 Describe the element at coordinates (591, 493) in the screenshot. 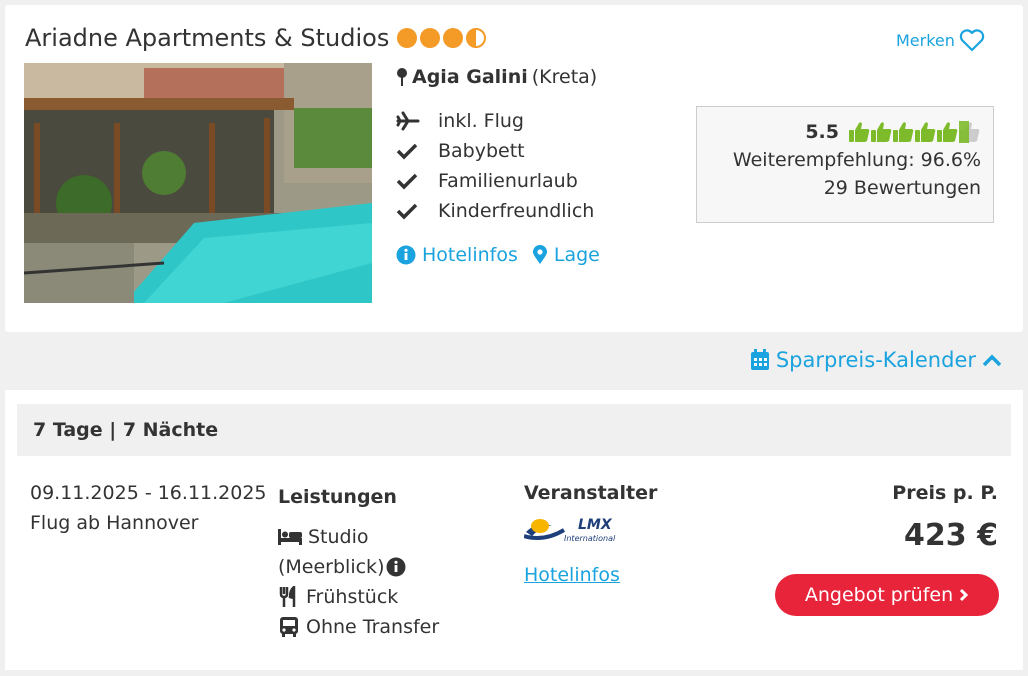

I see `operator-title: Veranstalter` at that location.